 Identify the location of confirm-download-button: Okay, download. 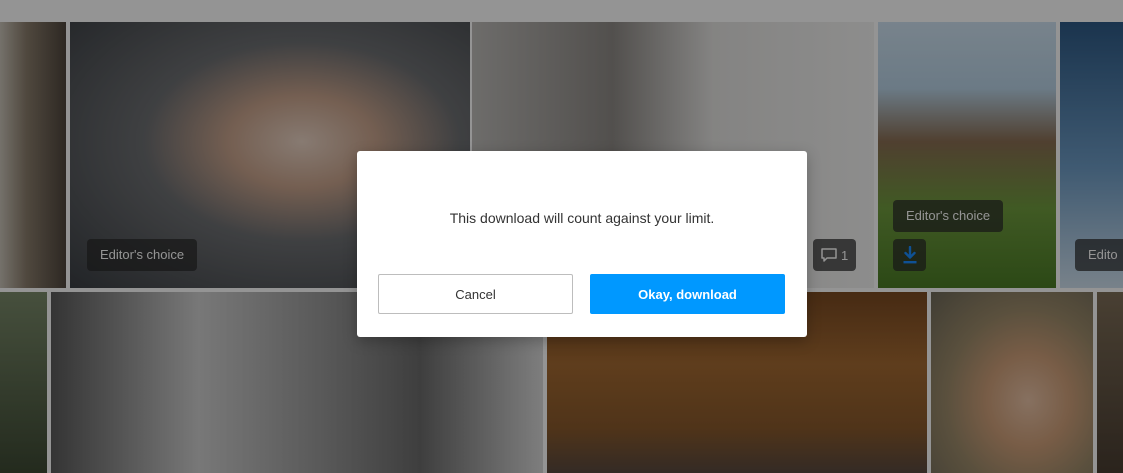
(687, 294).